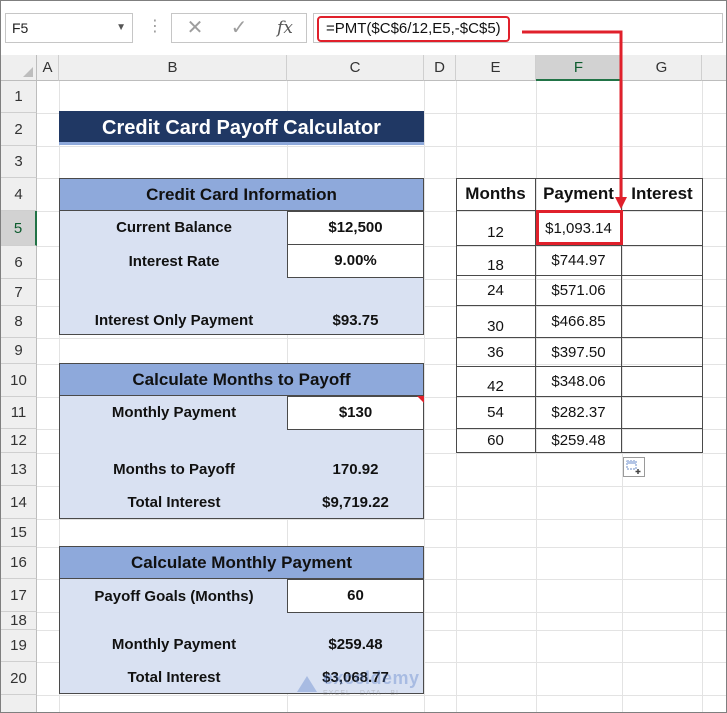 This screenshot has height=713, width=727. Describe the element at coordinates (496, 382) in the screenshot. I see `table-cell-months: 42` at that location.